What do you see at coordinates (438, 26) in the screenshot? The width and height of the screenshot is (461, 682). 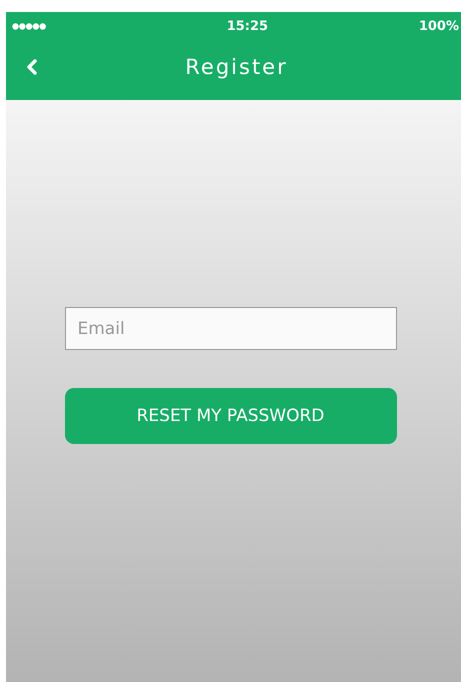 I see `battery-level: 100%` at bounding box center [438, 26].